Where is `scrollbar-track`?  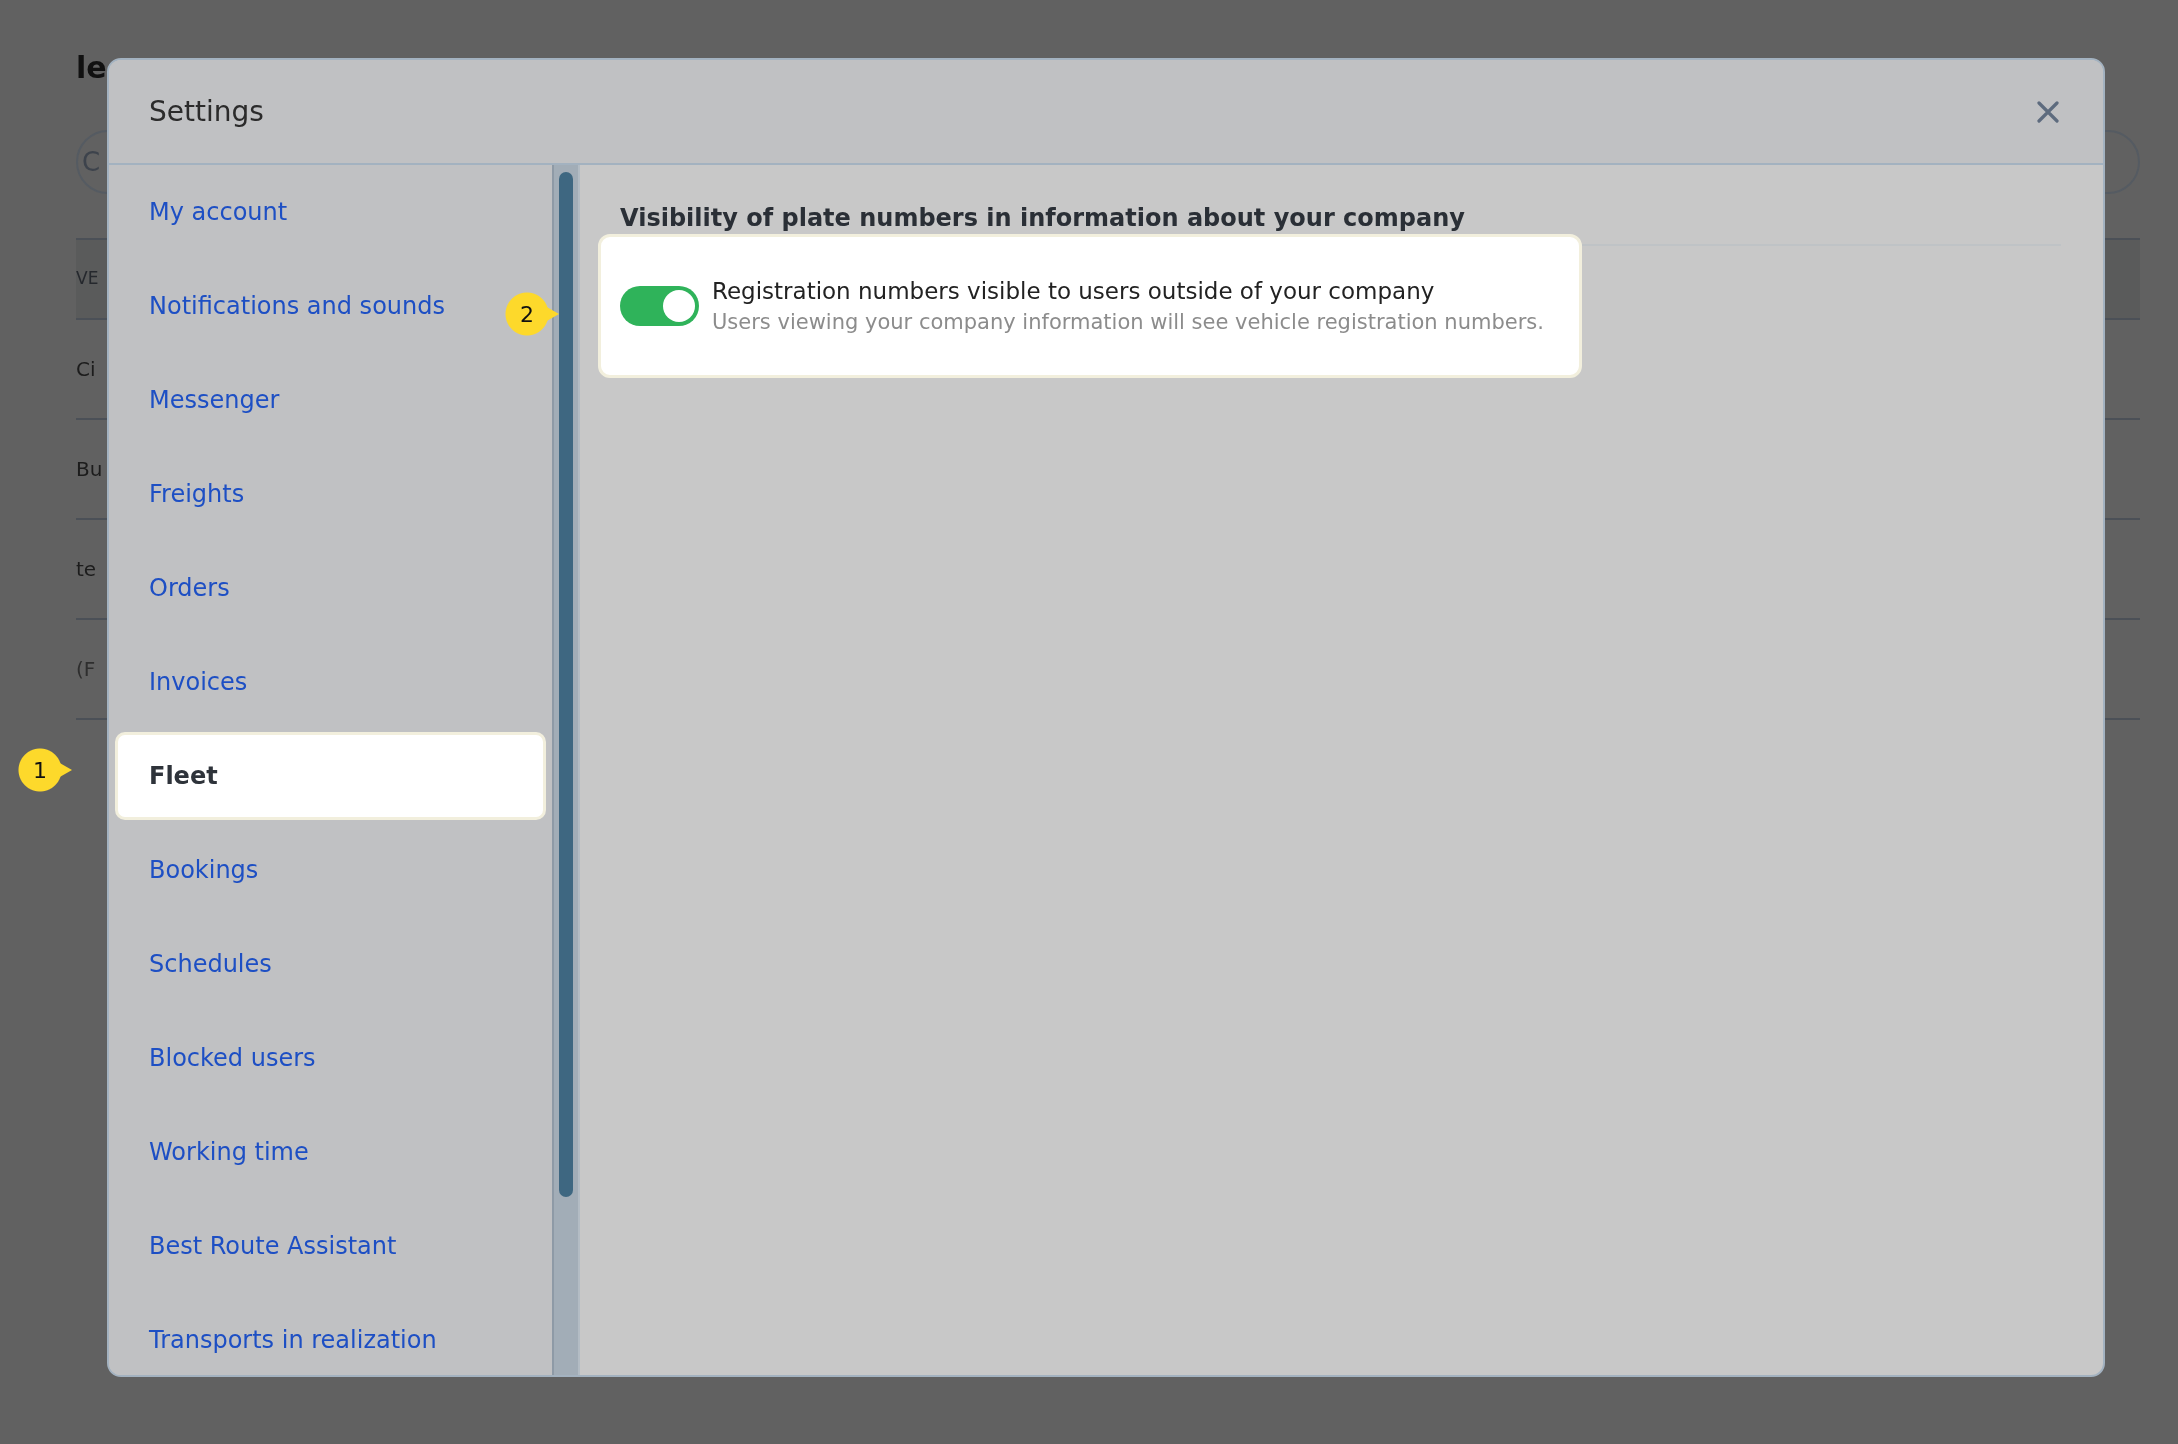 scrollbar-track is located at coordinates (566, 770).